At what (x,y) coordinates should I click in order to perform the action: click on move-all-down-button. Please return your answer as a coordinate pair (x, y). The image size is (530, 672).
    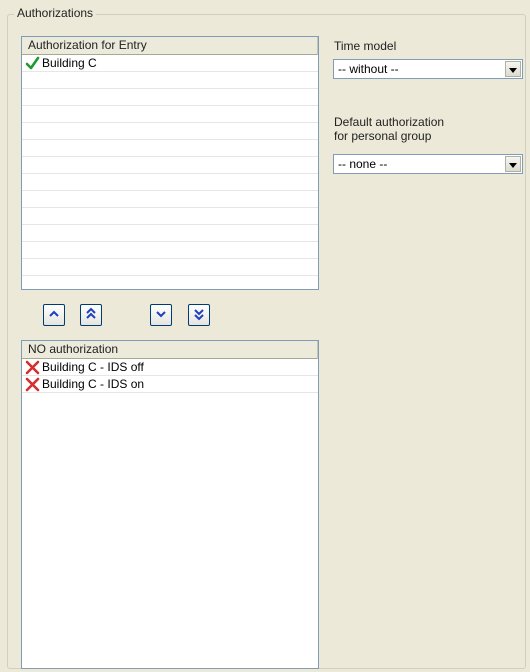
    Looking at the image, I should click on (199, 315).